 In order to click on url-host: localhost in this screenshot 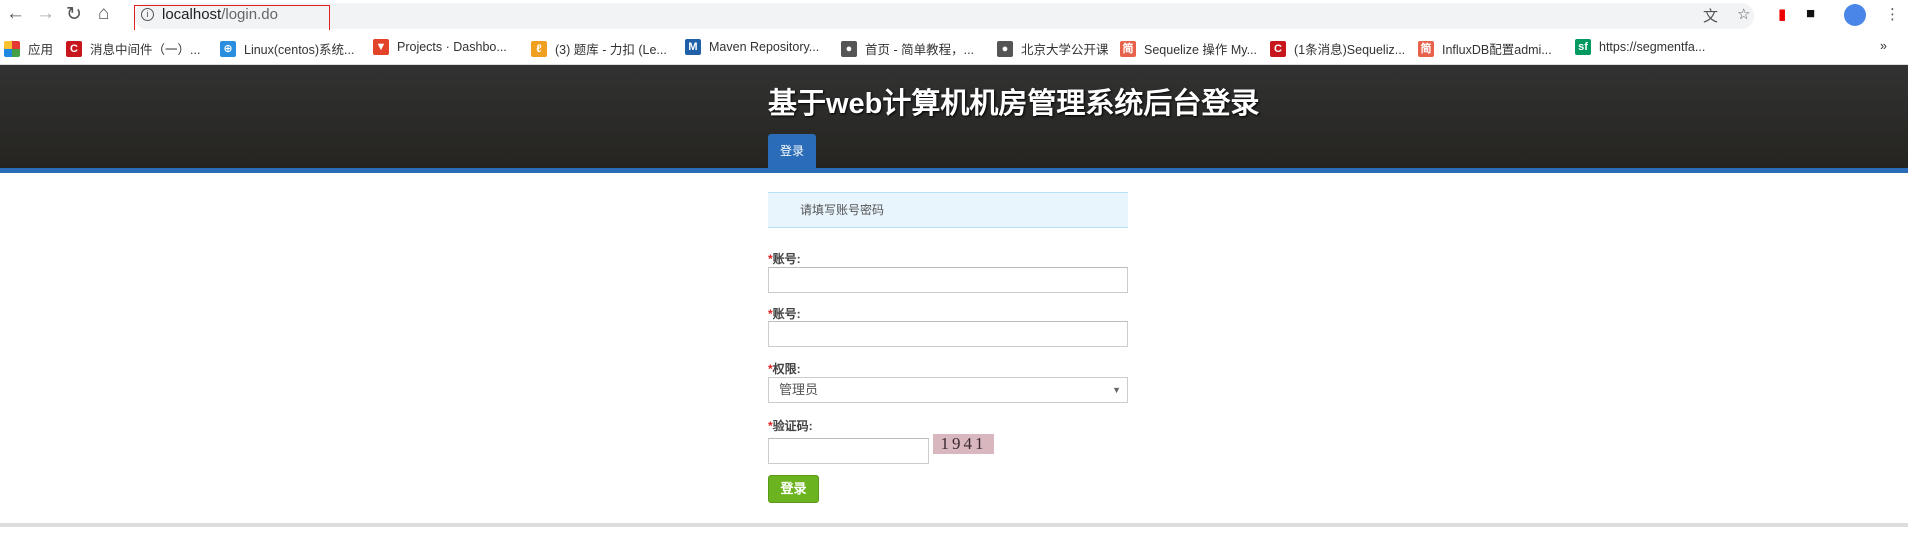, I will do `click(192, 14)`.